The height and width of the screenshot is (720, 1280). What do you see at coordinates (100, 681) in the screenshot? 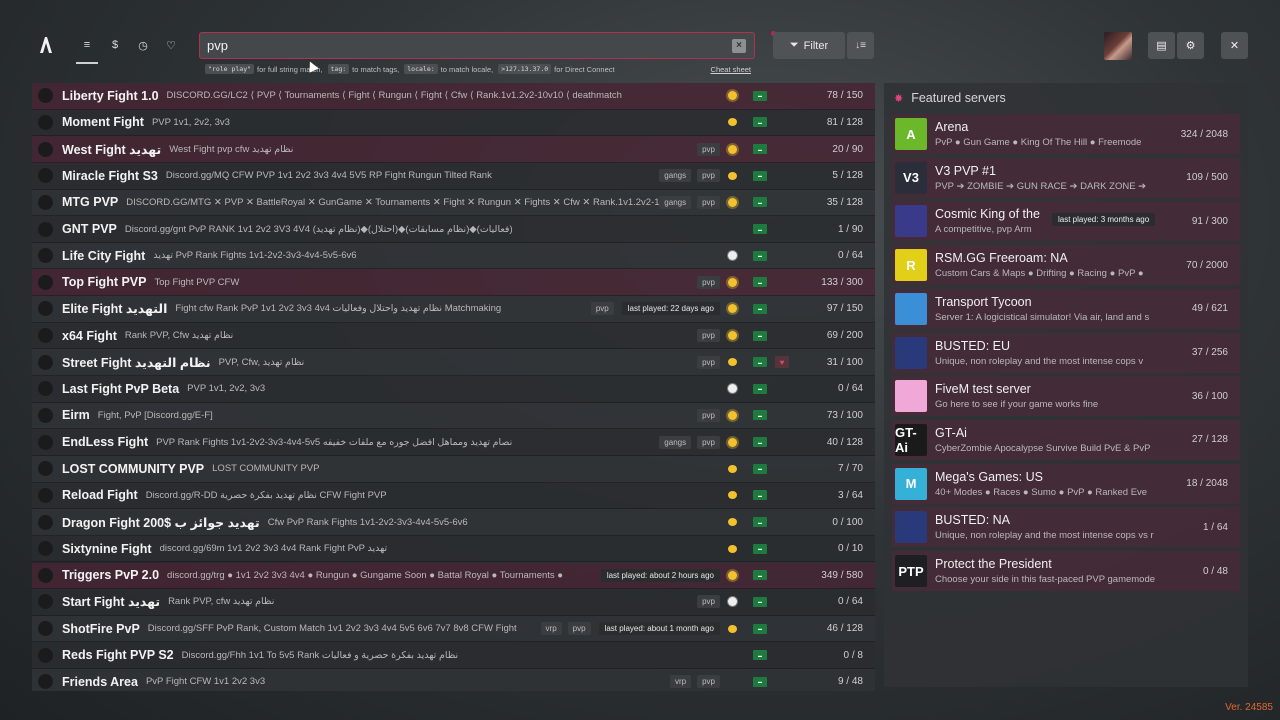
I see `server-name: Friends Area` at bounding box center [100, 681].